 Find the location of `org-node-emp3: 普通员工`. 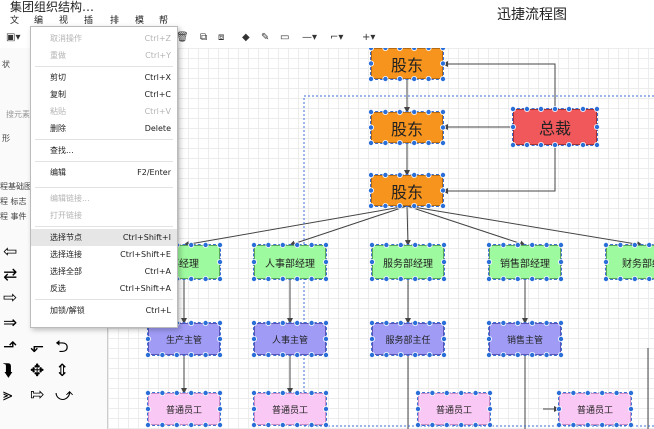

org-node-emp3: 普通员工 is located at coordinates (454, 409).